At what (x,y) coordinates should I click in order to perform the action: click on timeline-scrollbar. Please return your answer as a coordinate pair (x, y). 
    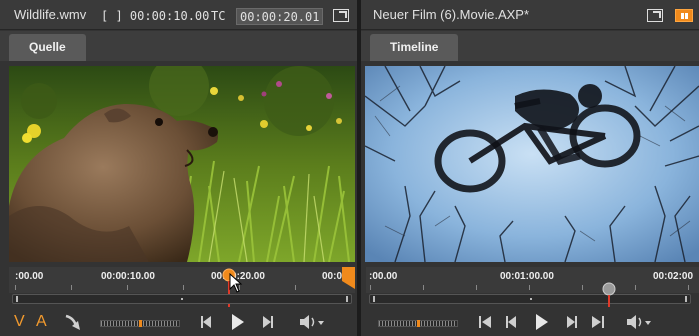
    Looking at the image, I should click on (530, 299).